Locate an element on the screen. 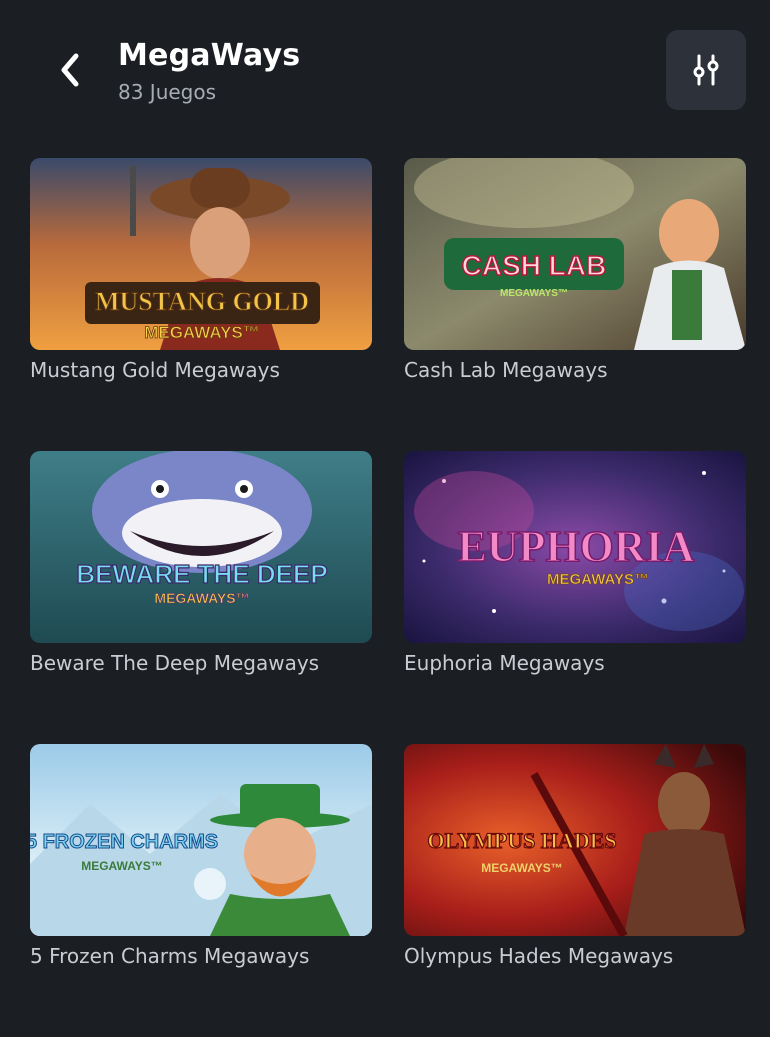 Image resolution: width=770 pixels, height=1037 pixels. game-thumbnail: EUPHORIA MEGAWAYS™ is located at coordinates (575, 547).